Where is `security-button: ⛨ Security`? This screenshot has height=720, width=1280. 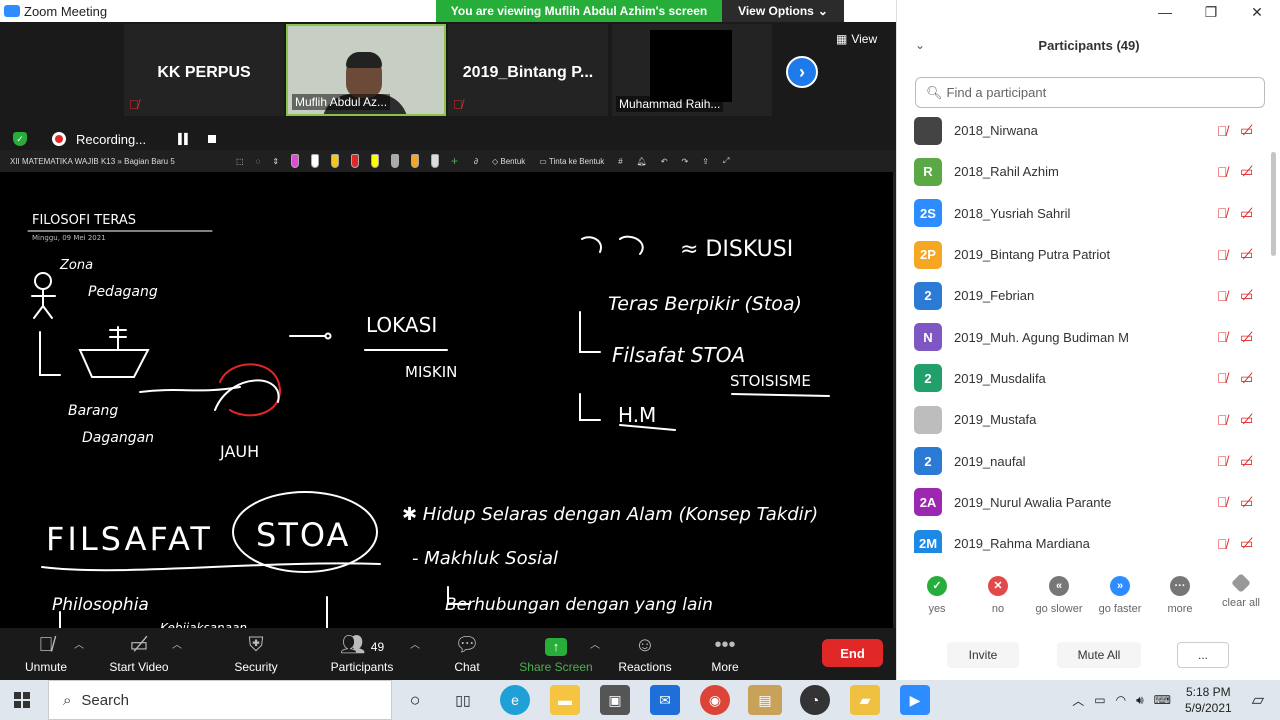
security-button: ⛨ Security is located at coordinates (256, 653).